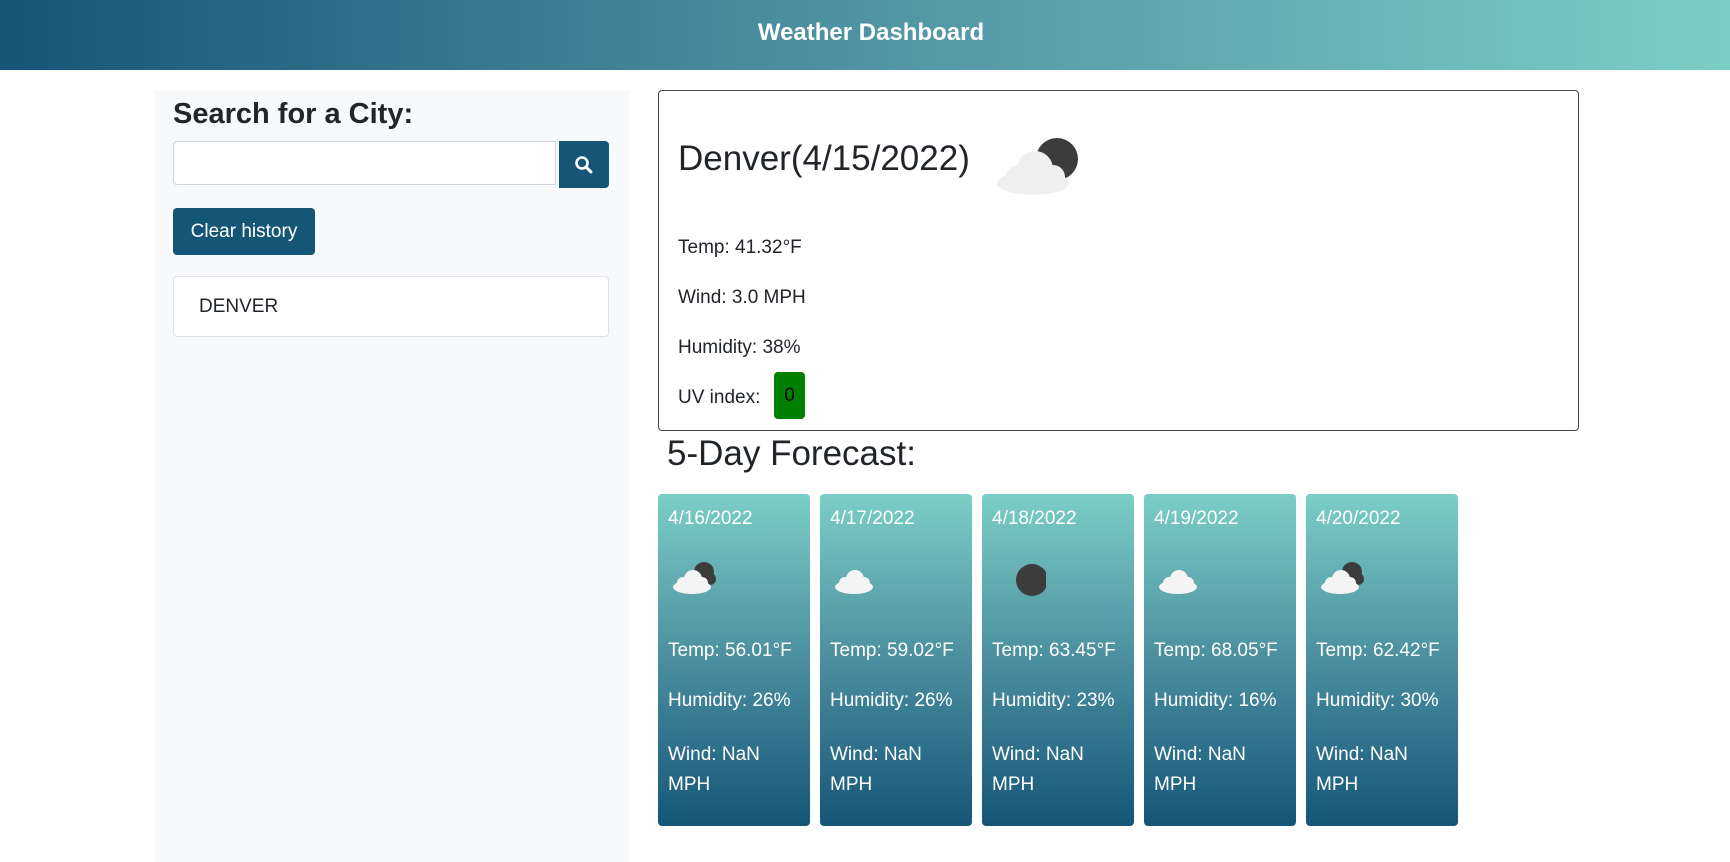 This screenshot has width=1730, height=862. I want to click on forecast-date: 4/16/2022, so click(710, 518).